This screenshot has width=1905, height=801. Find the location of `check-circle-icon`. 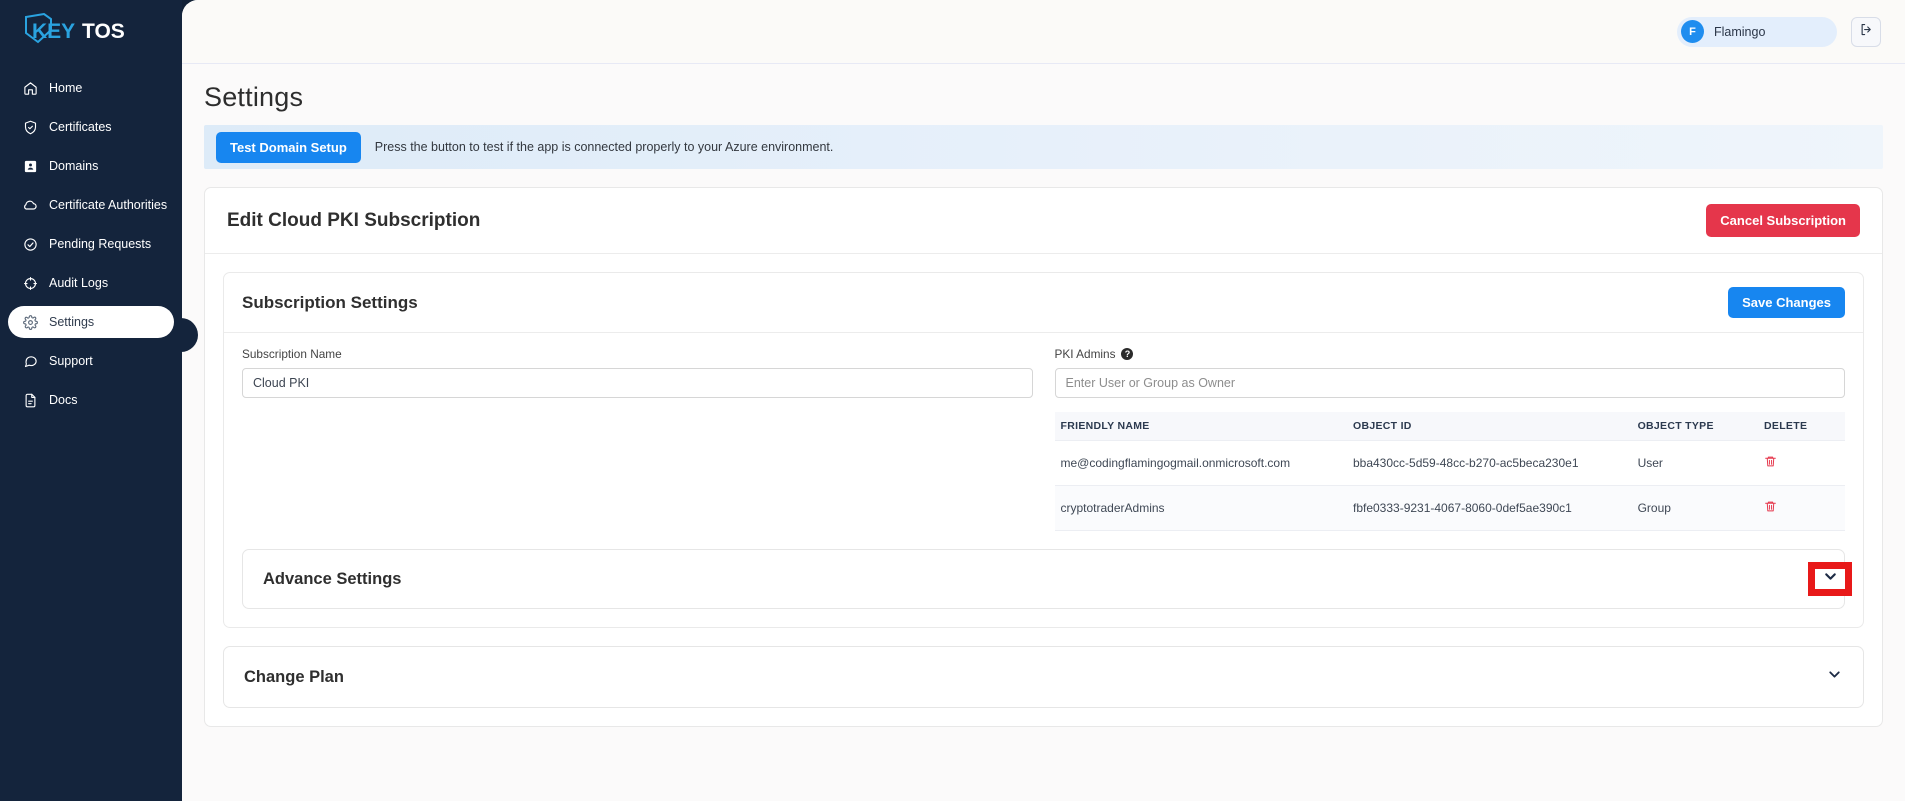

check-circle-icon is located at coordinates (30, 244).